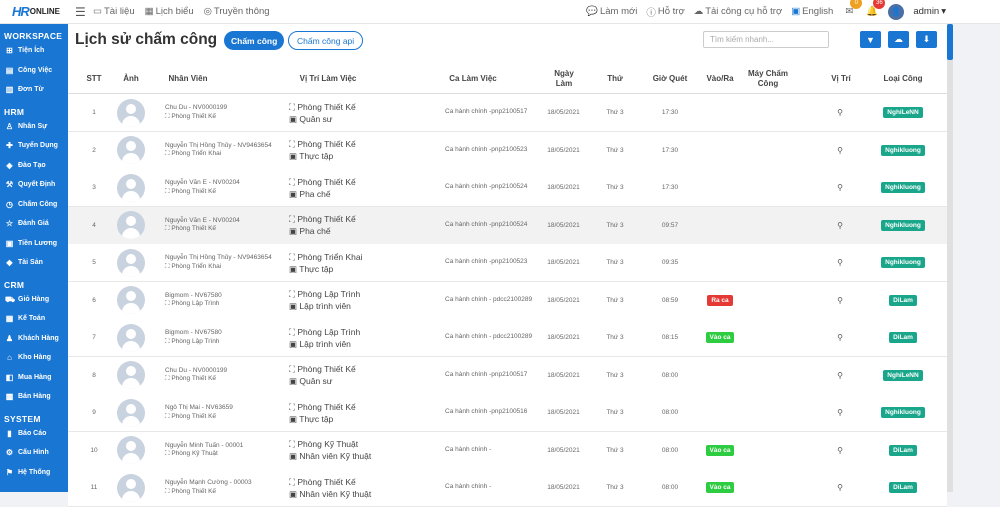  Describe the element at coordinates (28, 70) in the screenshot. I see `sidebar-item-1-0: ▤ Công Việc` at that location.